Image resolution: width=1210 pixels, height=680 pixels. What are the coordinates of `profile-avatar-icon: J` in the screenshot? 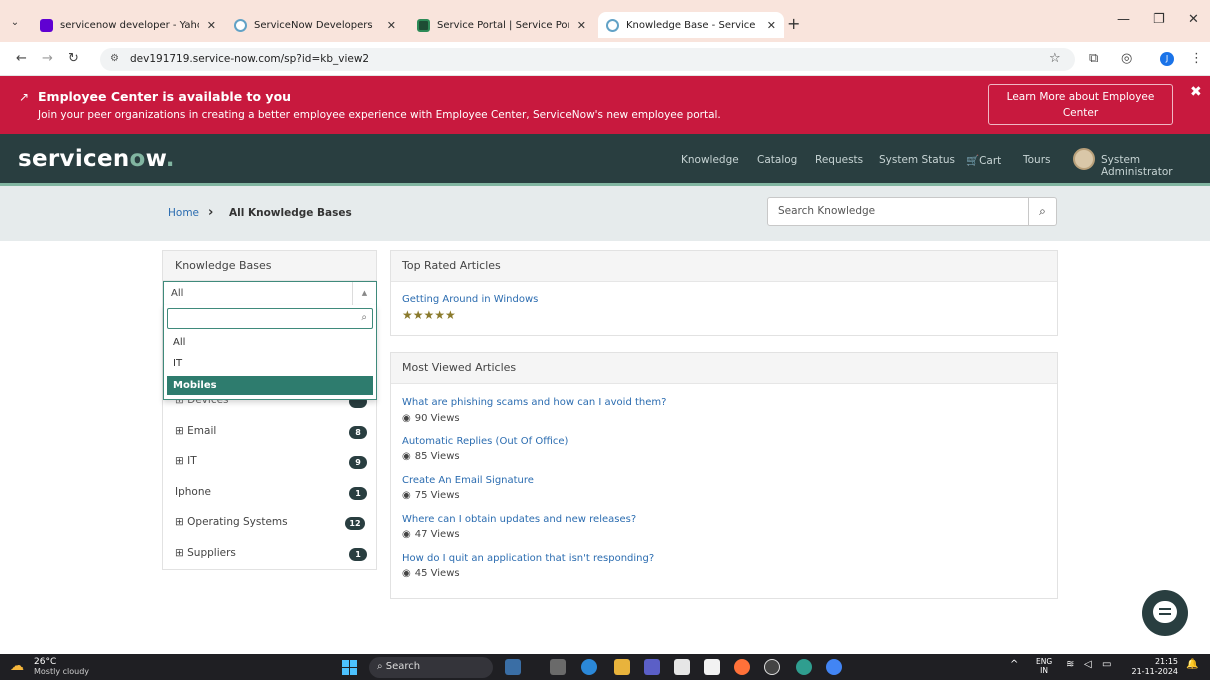 It's located at (1167, 59).